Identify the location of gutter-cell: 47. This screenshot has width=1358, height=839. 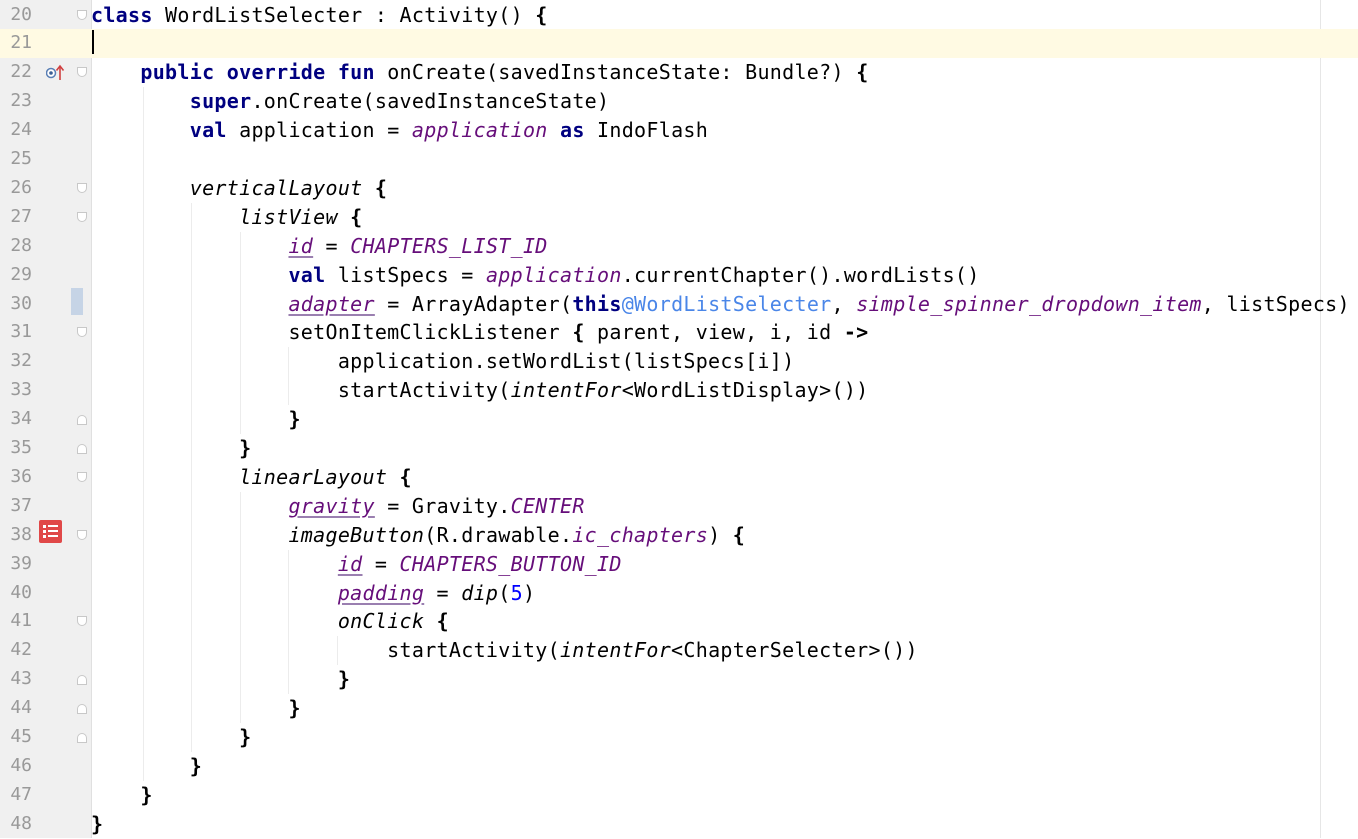
(45, 795).